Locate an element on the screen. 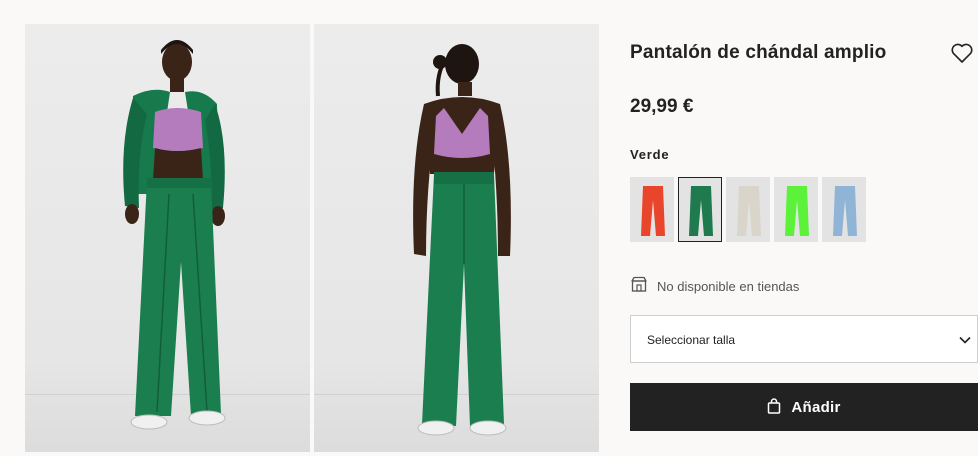  model-back-figure is located at coordinates (462, 240).